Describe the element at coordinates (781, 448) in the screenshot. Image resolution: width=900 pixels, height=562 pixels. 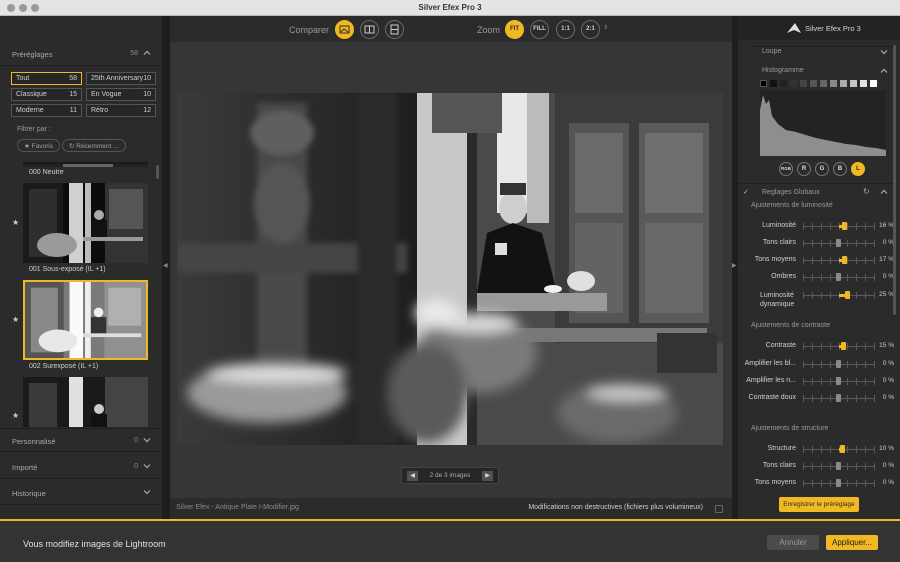
I see `slider-label: Structure` at that location.